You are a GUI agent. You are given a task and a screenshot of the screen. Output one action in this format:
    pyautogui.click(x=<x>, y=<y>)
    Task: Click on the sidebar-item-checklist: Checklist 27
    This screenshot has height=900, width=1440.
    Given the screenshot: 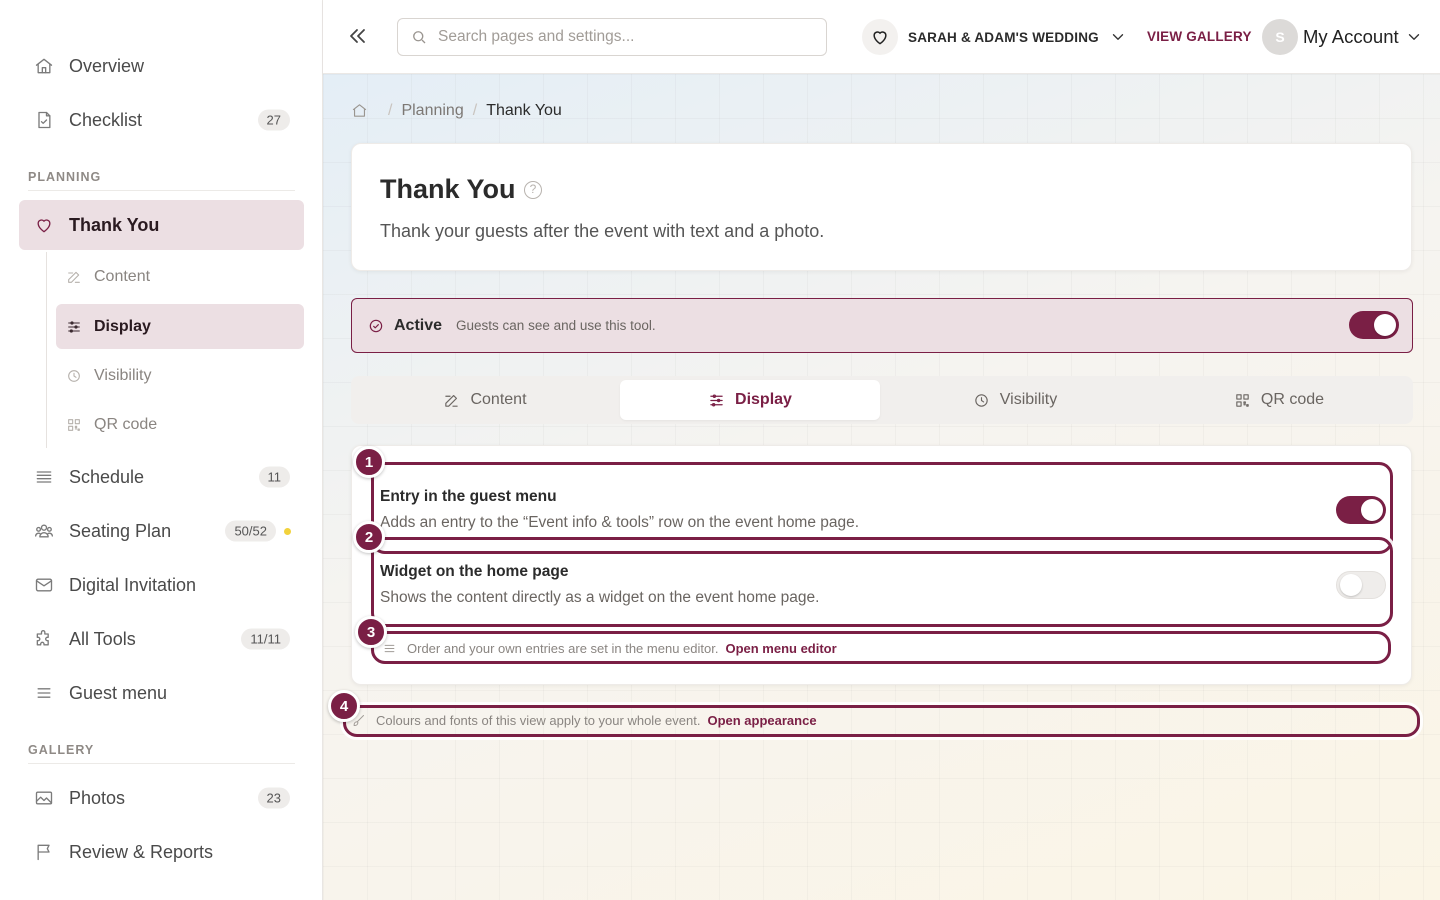 What is the action you would take?
    pyautogui.click(x=161, y=120)
    